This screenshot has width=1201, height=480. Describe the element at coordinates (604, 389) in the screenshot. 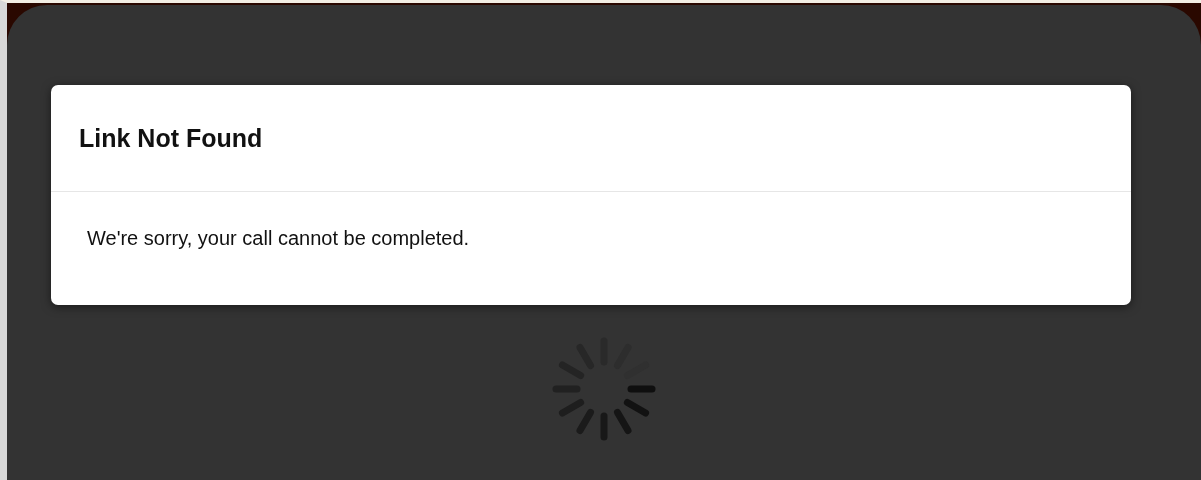

I see `spinner-icon` at that location.